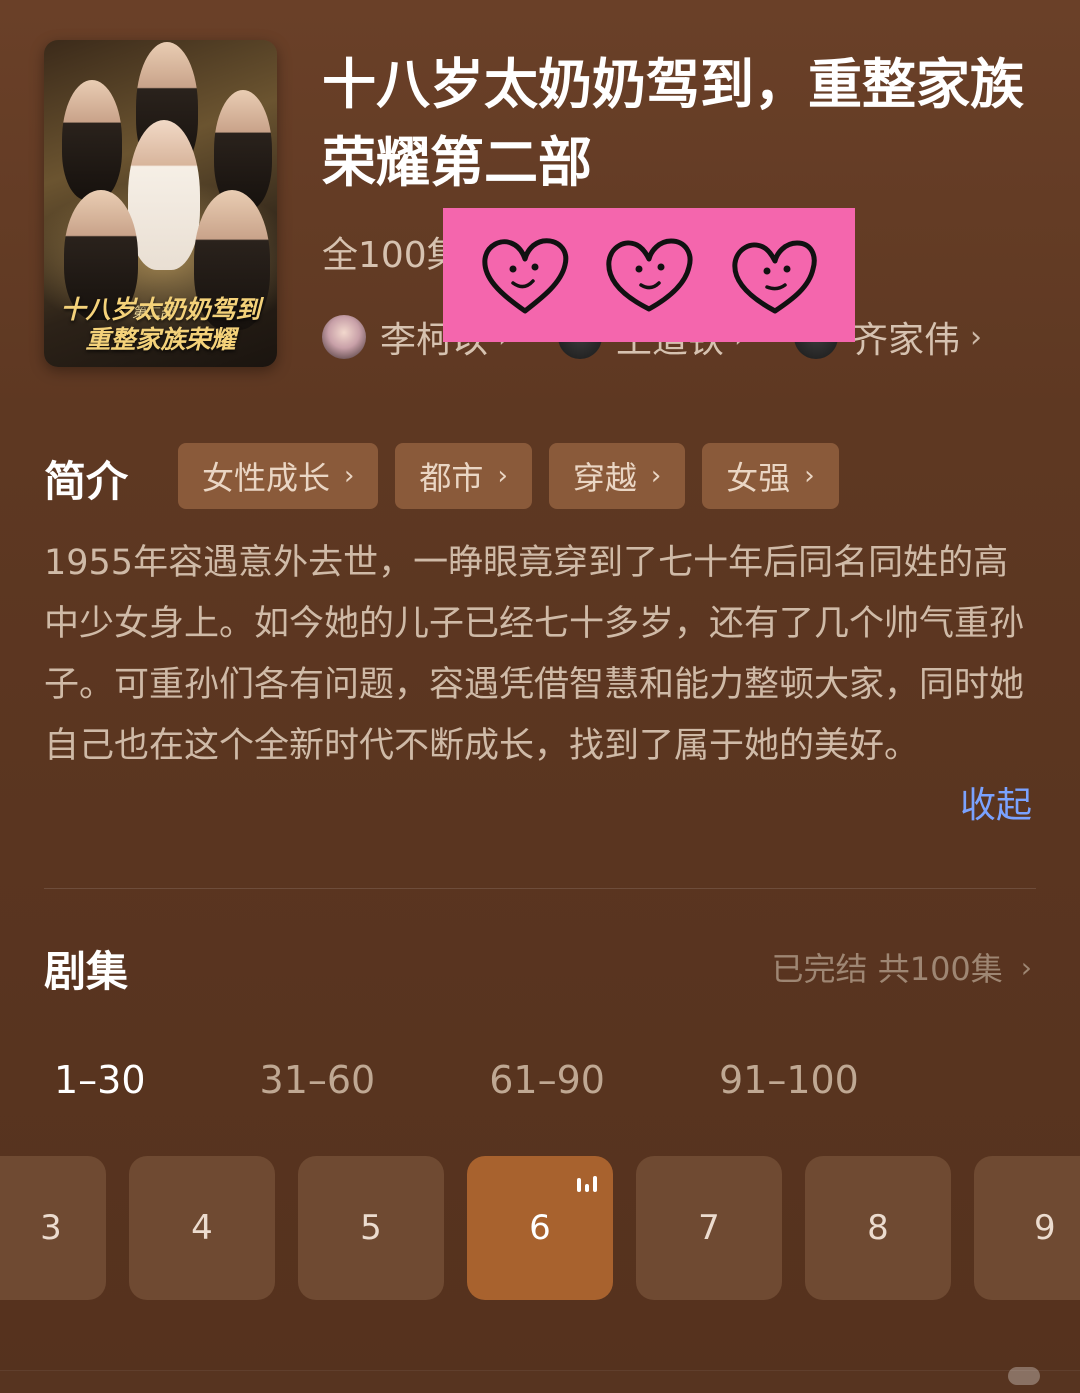 Image resolution: width=1080 pixels, height=1393 pixels. I want to click on tab-range-61-90: 61–90, so click(547, 1080).